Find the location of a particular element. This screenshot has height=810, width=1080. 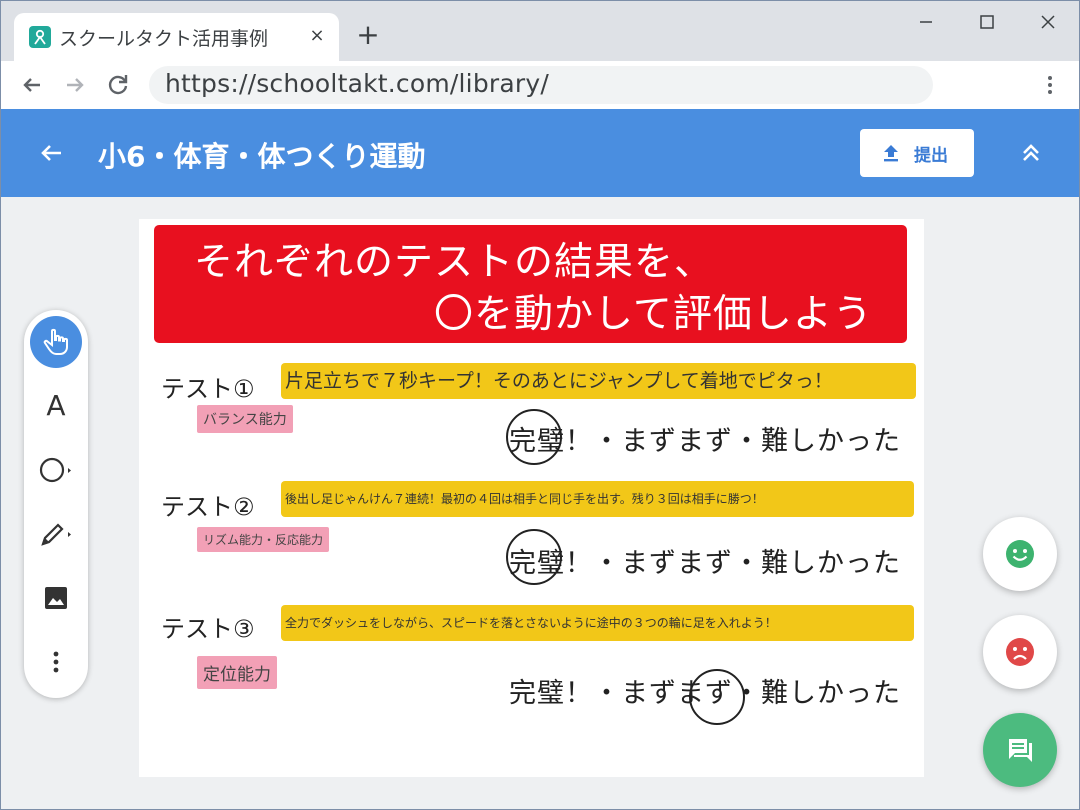

banner-line-2: 〇を動かして評価しよう is located at coordinates (653, 314).